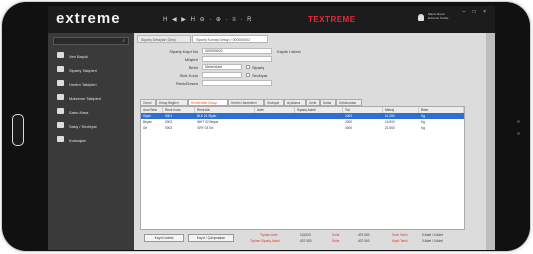 The height and width of the screenshot is (254, 533). What do you see at coordinates (246, 102) in the screenshot?
I see `subtab-production: Üretim Hareketleri` at bounding box center [246, 102].